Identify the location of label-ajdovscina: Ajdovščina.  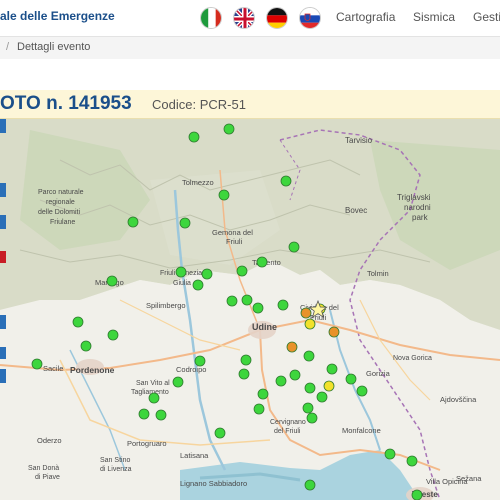
(458, 399).